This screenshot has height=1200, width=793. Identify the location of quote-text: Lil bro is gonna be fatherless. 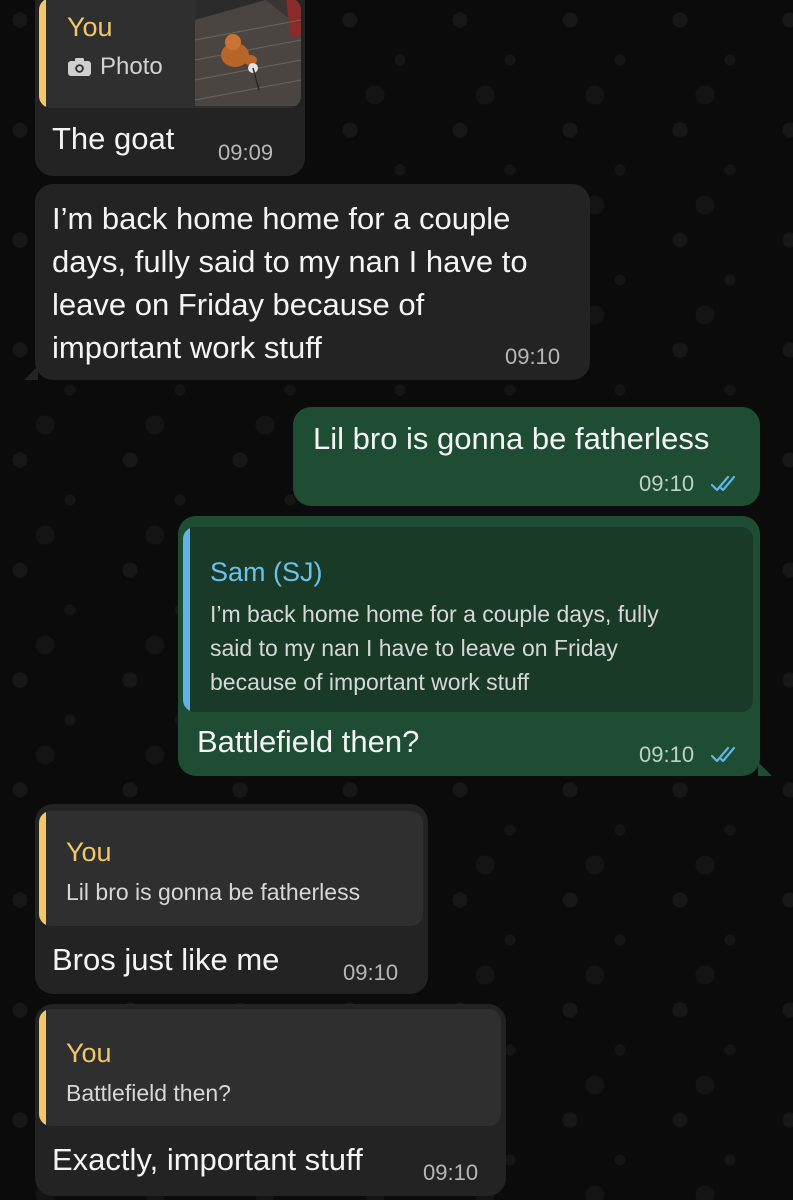
(213, 892).